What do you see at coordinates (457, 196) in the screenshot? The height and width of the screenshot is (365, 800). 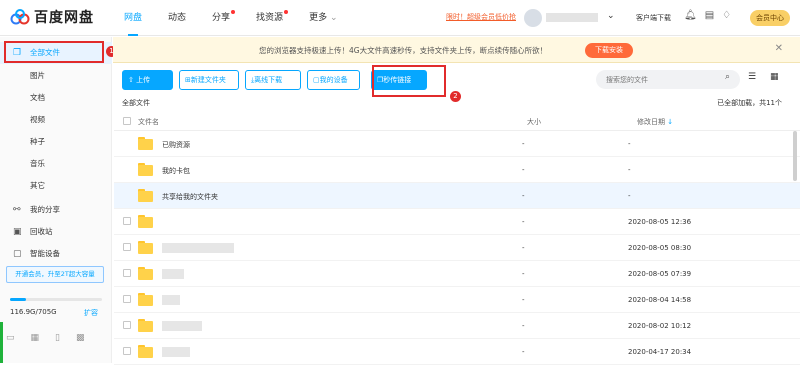 I see `table-row: 共享给我的文件夹 - -` at bounding box center [457, 196].